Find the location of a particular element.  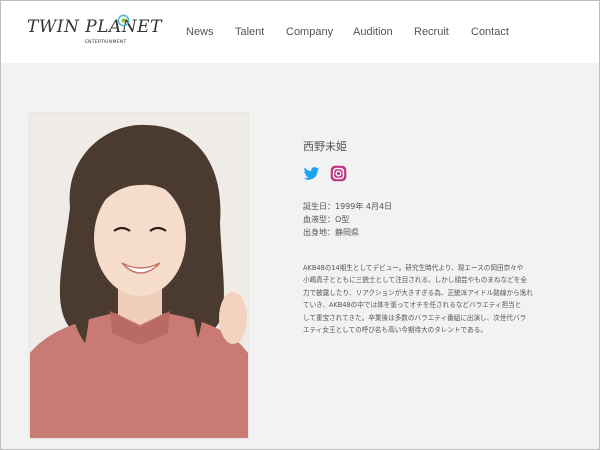

twitter-icon is located at coordinates (311, 173).